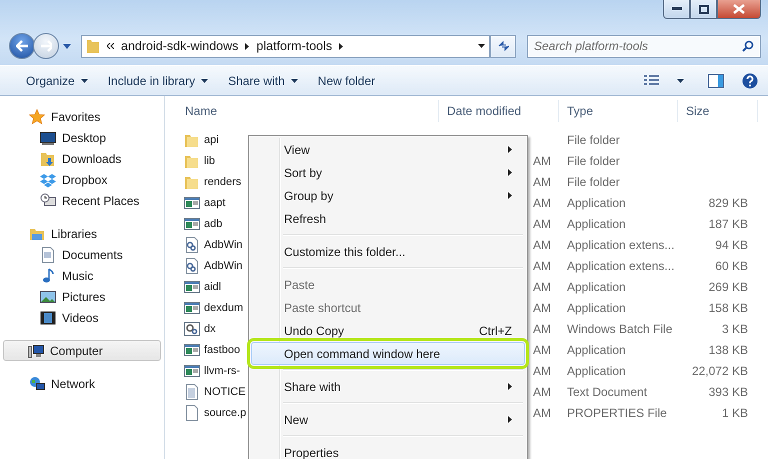 The height and width of the screenshot is (459, 768). I want to click on text-file-icon, so click(192, 392).